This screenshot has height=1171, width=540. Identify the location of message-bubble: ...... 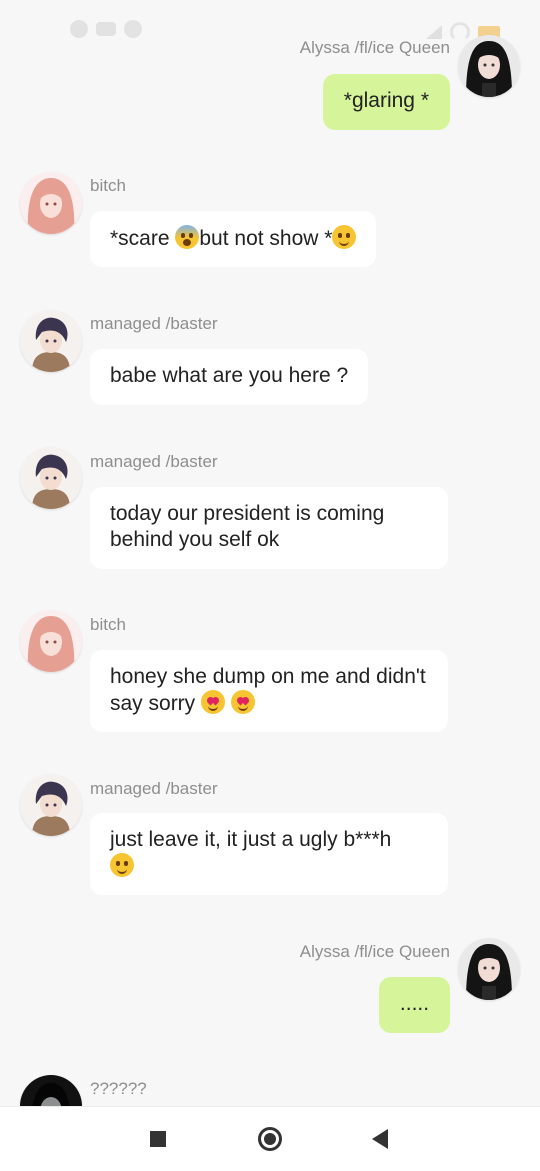
(414, 1005).